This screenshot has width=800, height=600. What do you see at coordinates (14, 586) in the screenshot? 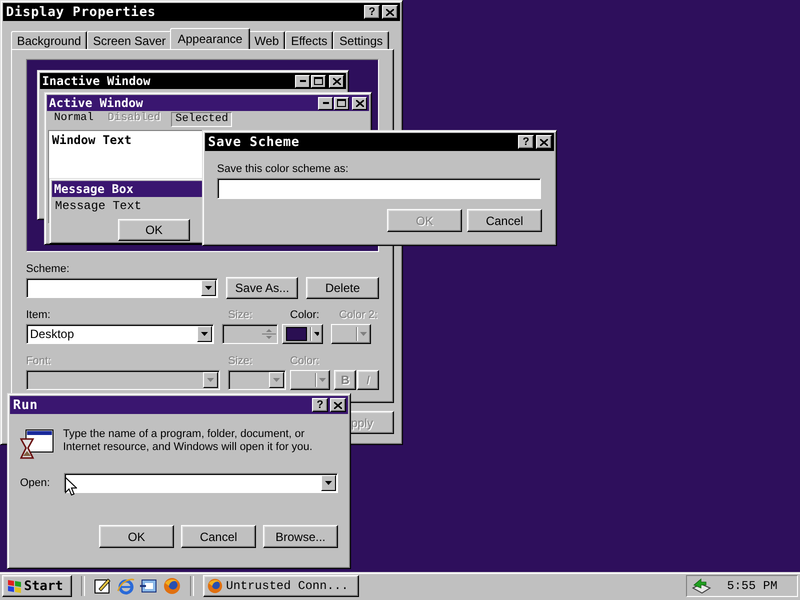
I see `flag-icon` at bounding box center [14, 586].